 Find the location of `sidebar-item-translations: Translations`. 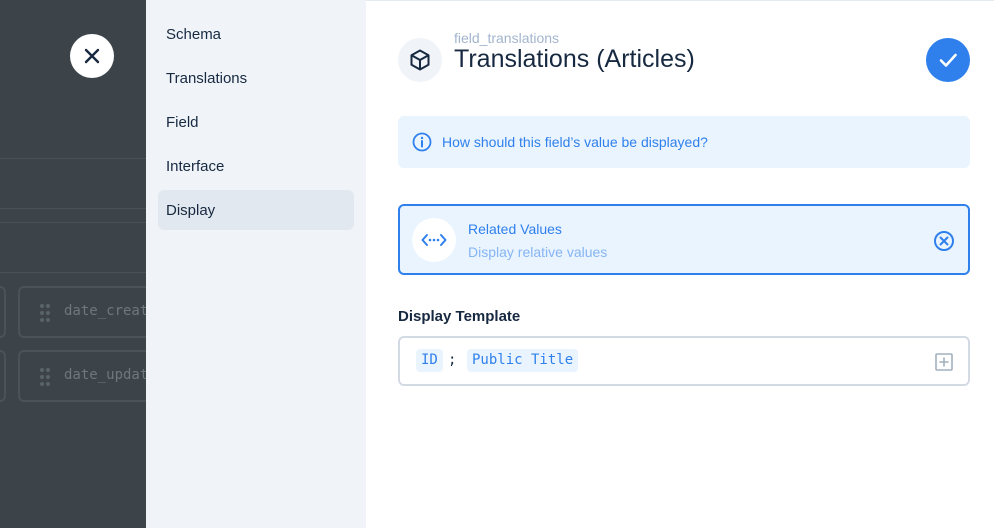

sidebar-item-translations: Translations is located at coordinates (256, 78).